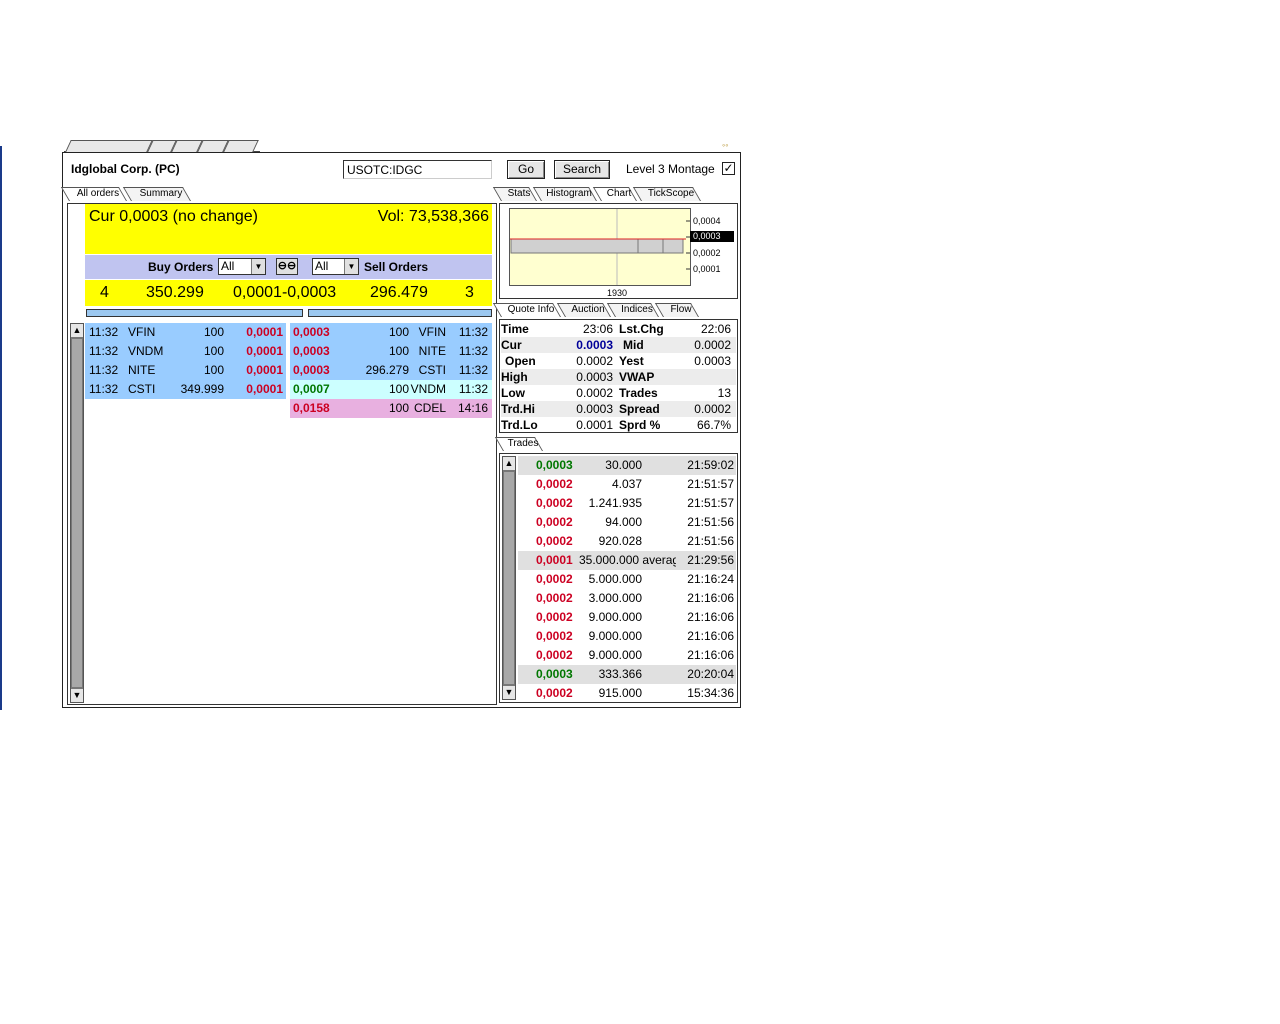 The width and height of the screenshot is (1280, 1024). Describe the element at coordinates (633, 345) in the screenshot. I see `quote-label: Mid` at that location.